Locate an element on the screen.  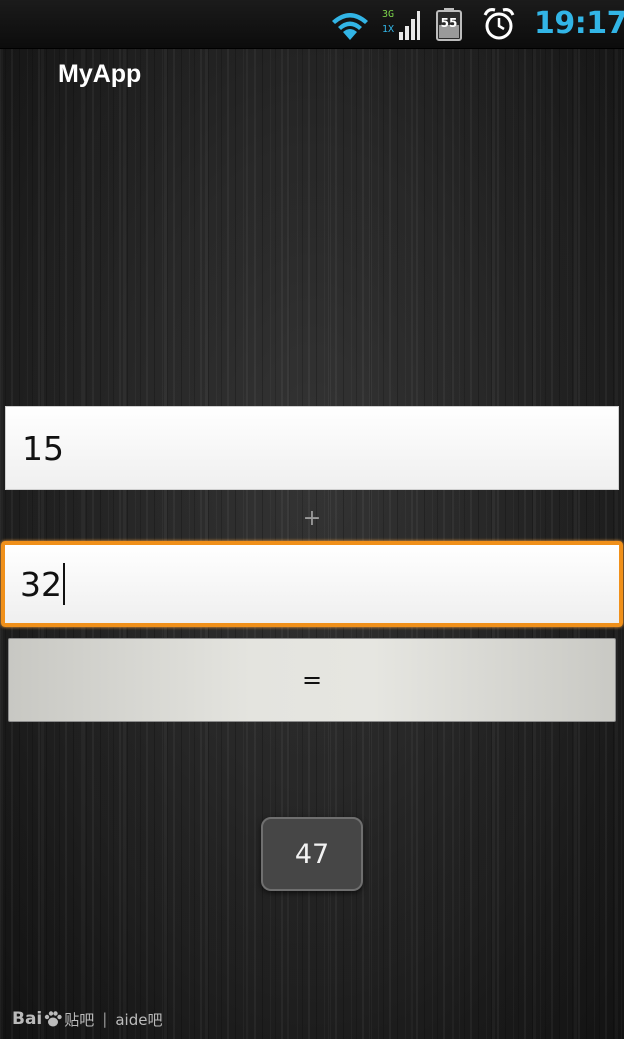
wifi-icon is located at coordinates (350, 26).